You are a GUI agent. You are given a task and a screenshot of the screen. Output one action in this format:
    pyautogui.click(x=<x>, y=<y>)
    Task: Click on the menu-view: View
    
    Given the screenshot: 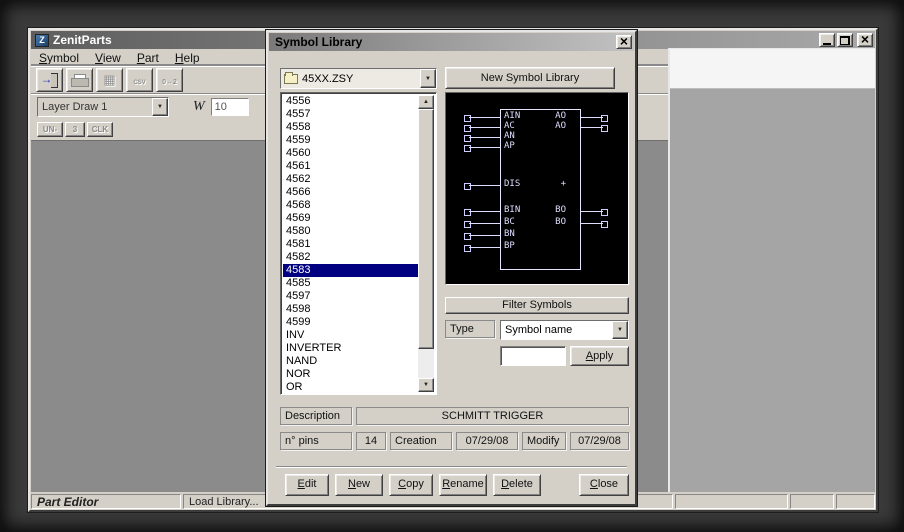 What is the action you would take?
    pyautogui.click(x=108, y=58)
    